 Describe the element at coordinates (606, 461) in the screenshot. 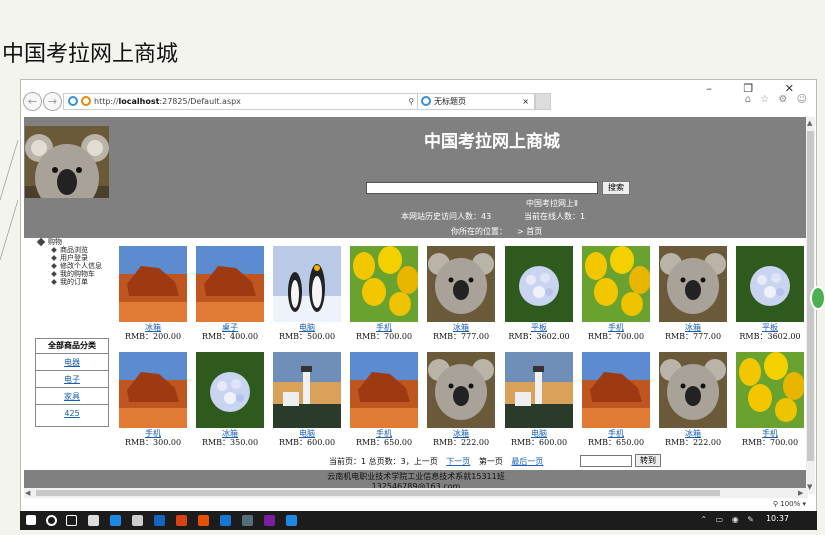

I see `page-number-input` at that location.